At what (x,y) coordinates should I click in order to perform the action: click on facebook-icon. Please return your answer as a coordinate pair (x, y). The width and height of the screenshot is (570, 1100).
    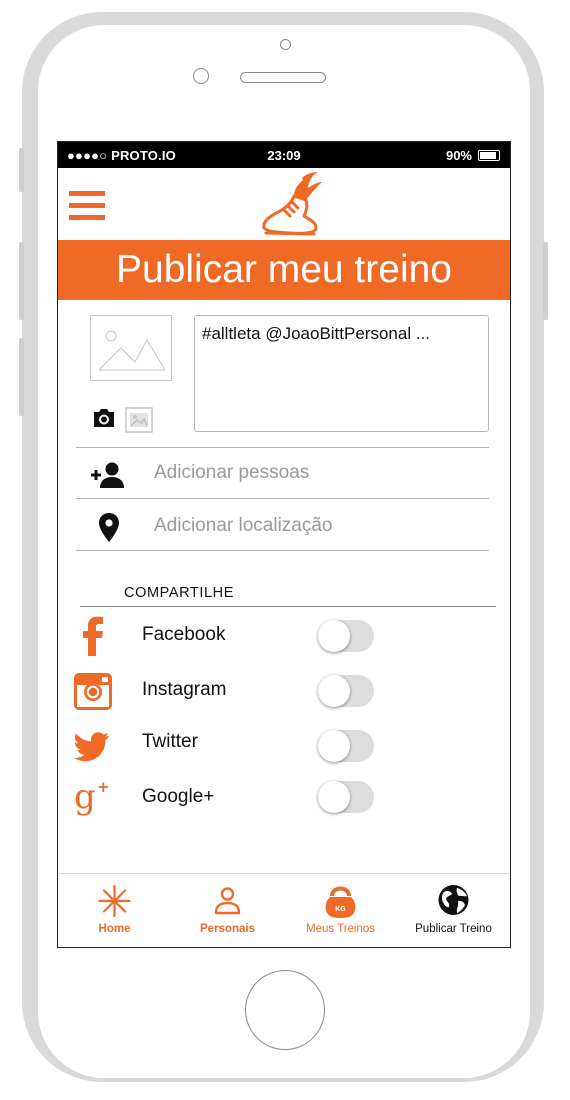
    Looking at the image, I should click on (93, 636).